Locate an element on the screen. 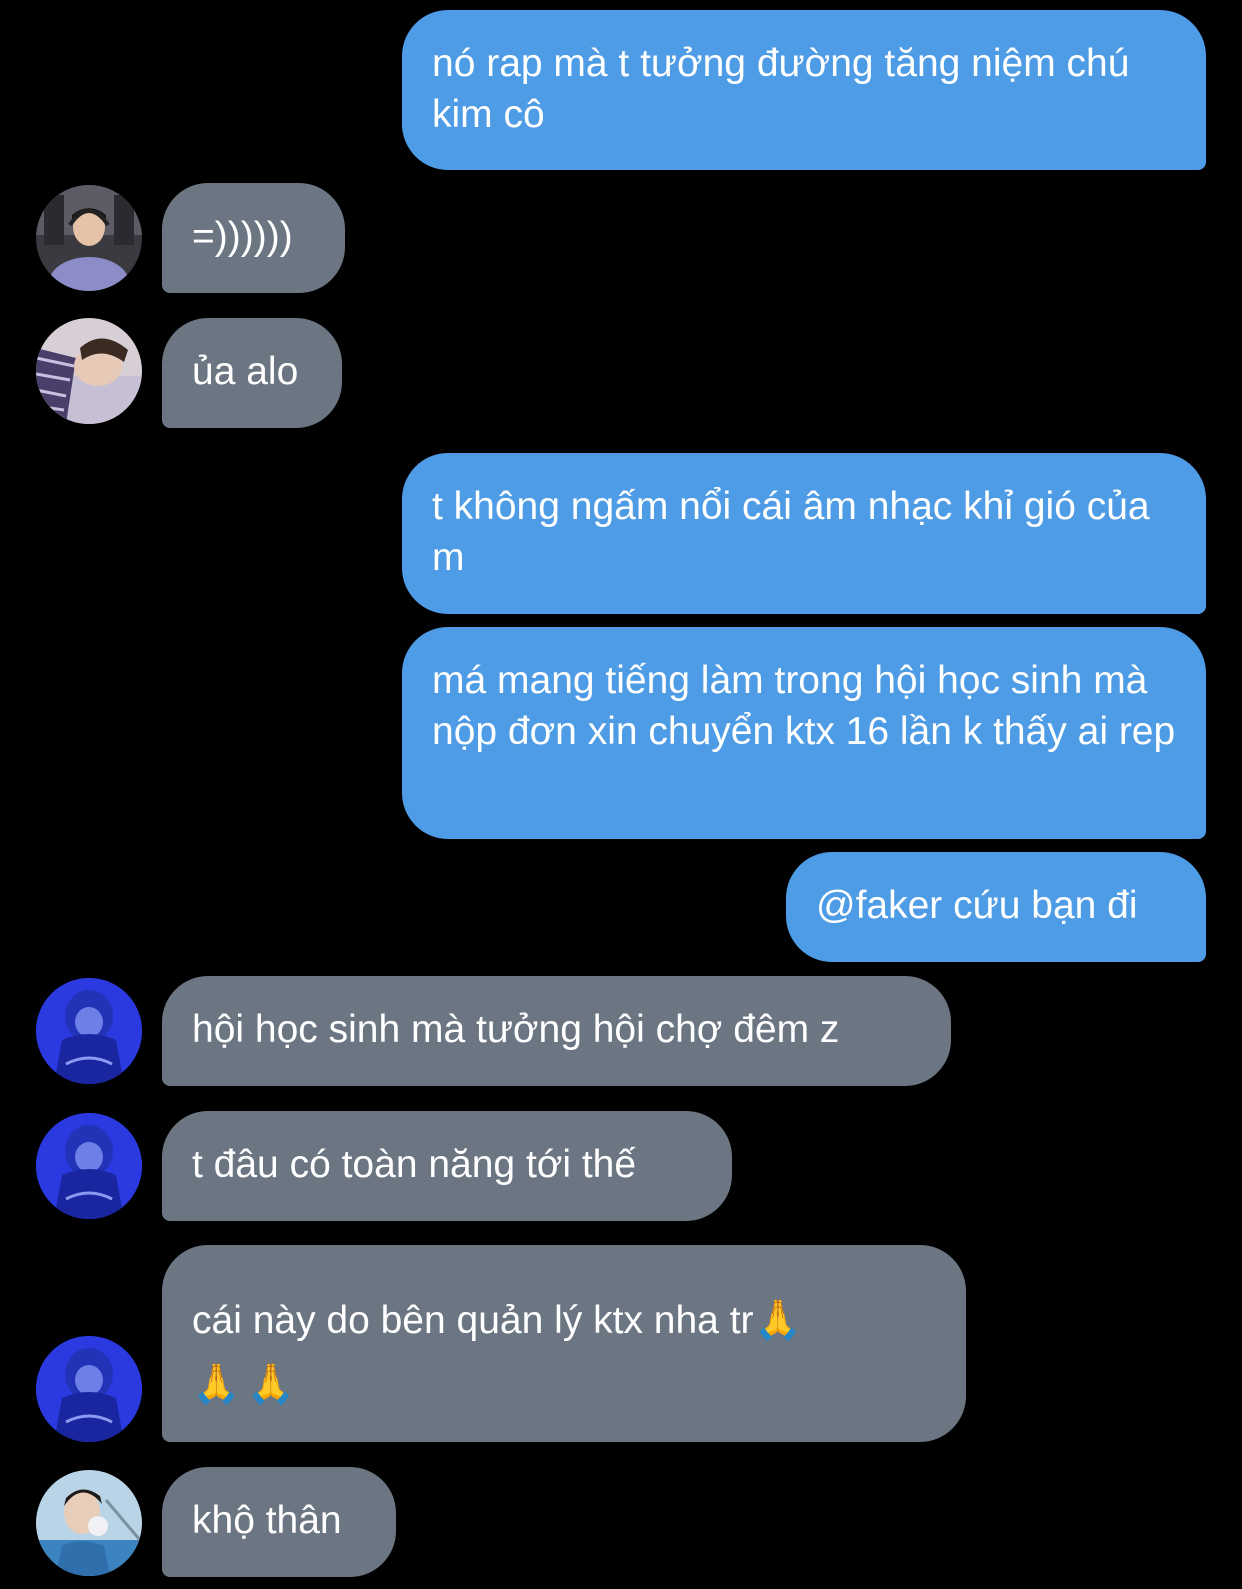  message-text: ủa alo is located at coordinates (245, 371).